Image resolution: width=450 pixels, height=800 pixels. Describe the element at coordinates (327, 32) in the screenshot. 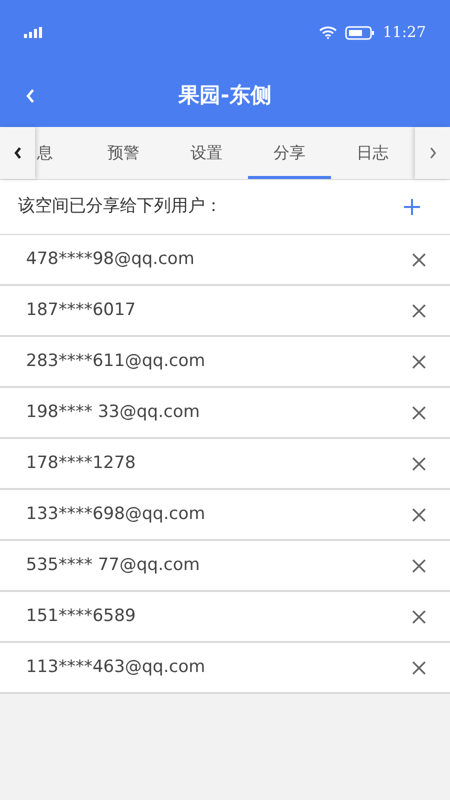

I see `wifi-icon` at that location.